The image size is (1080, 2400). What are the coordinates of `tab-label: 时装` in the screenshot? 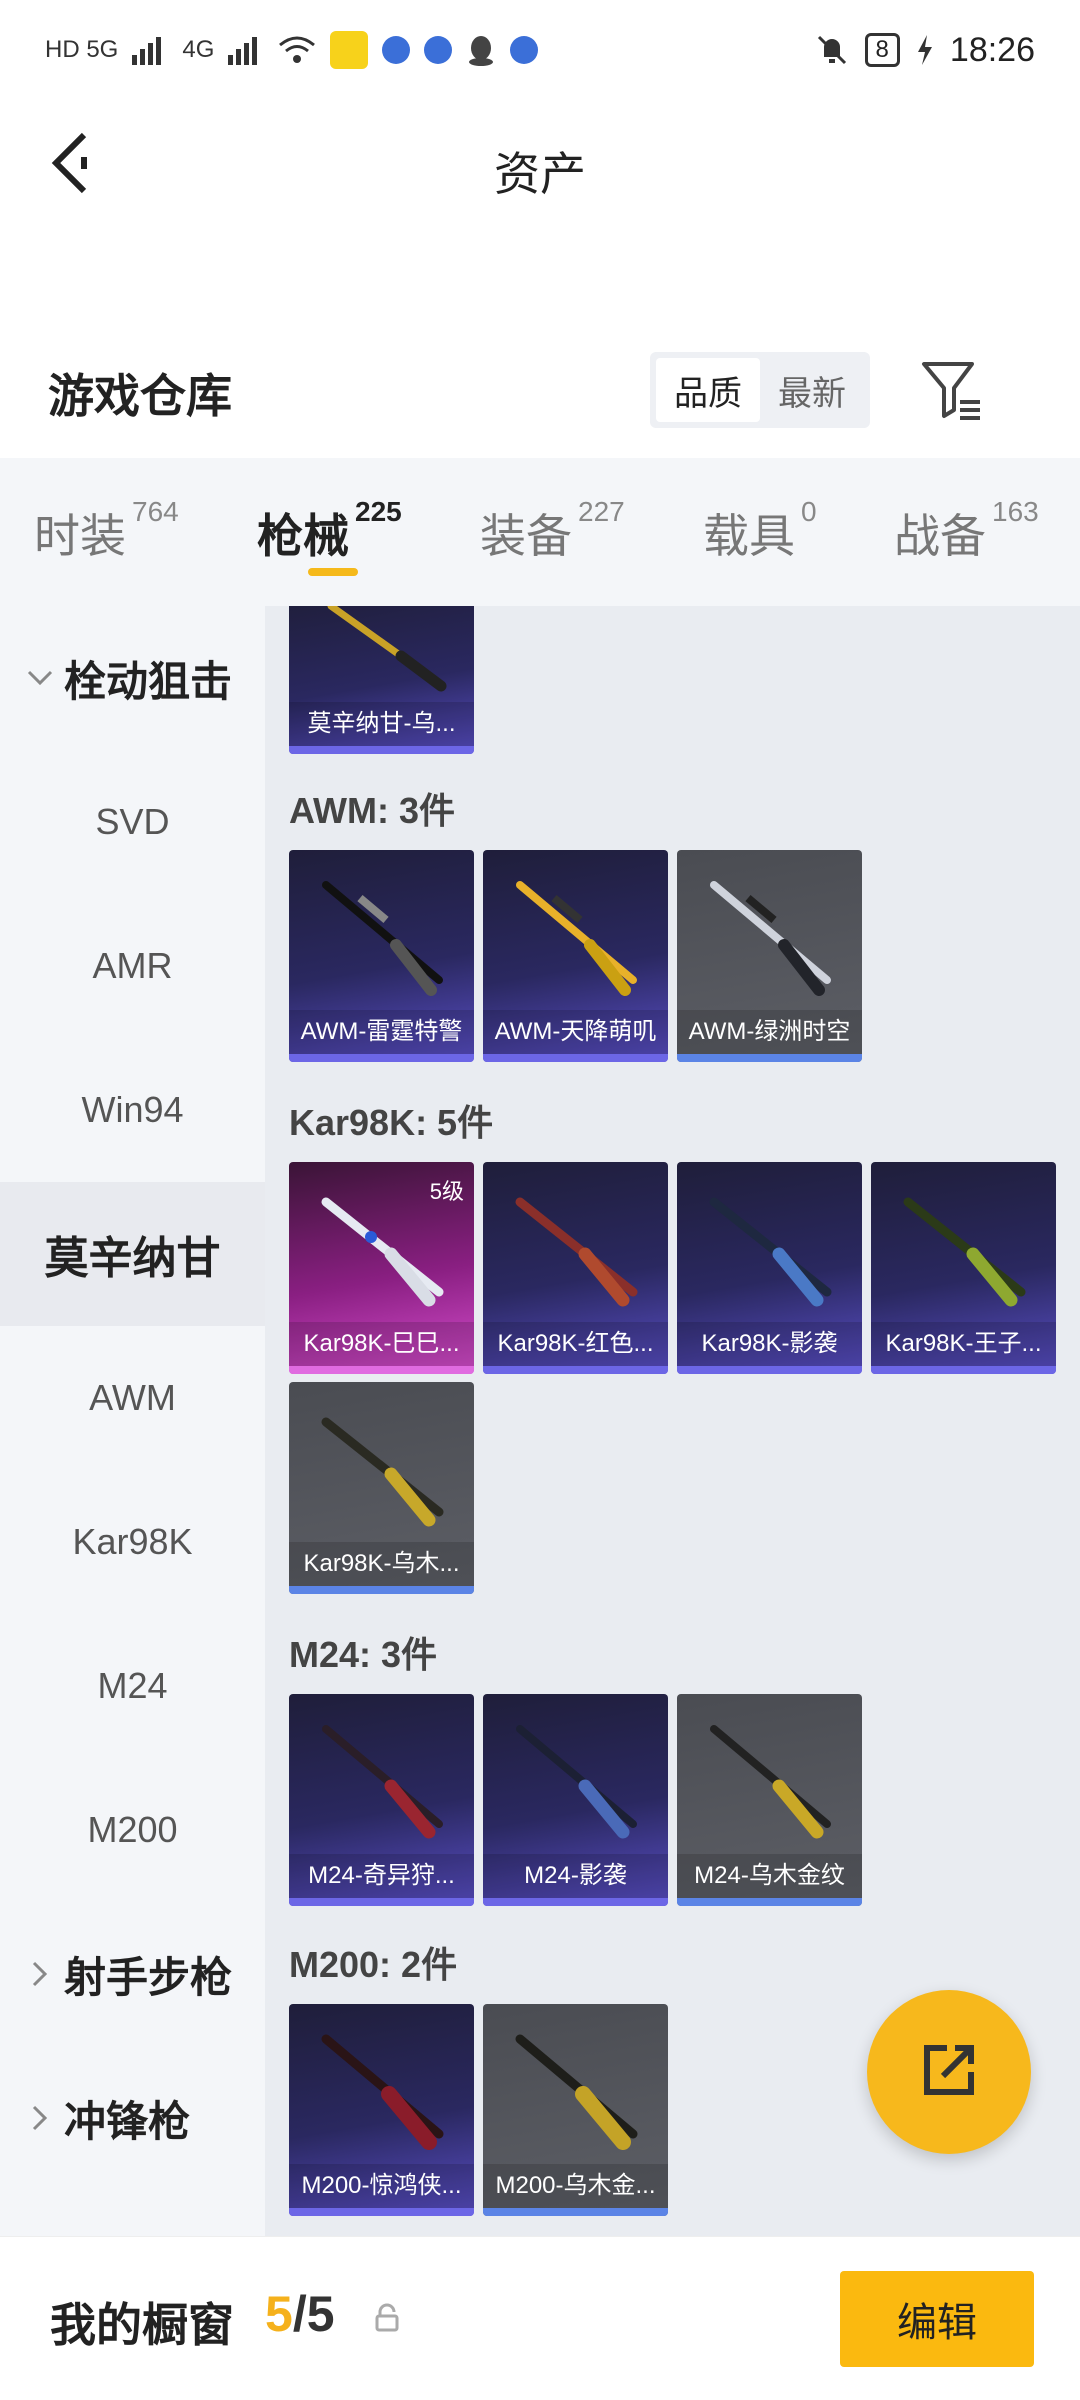 It's located at (80, 536).